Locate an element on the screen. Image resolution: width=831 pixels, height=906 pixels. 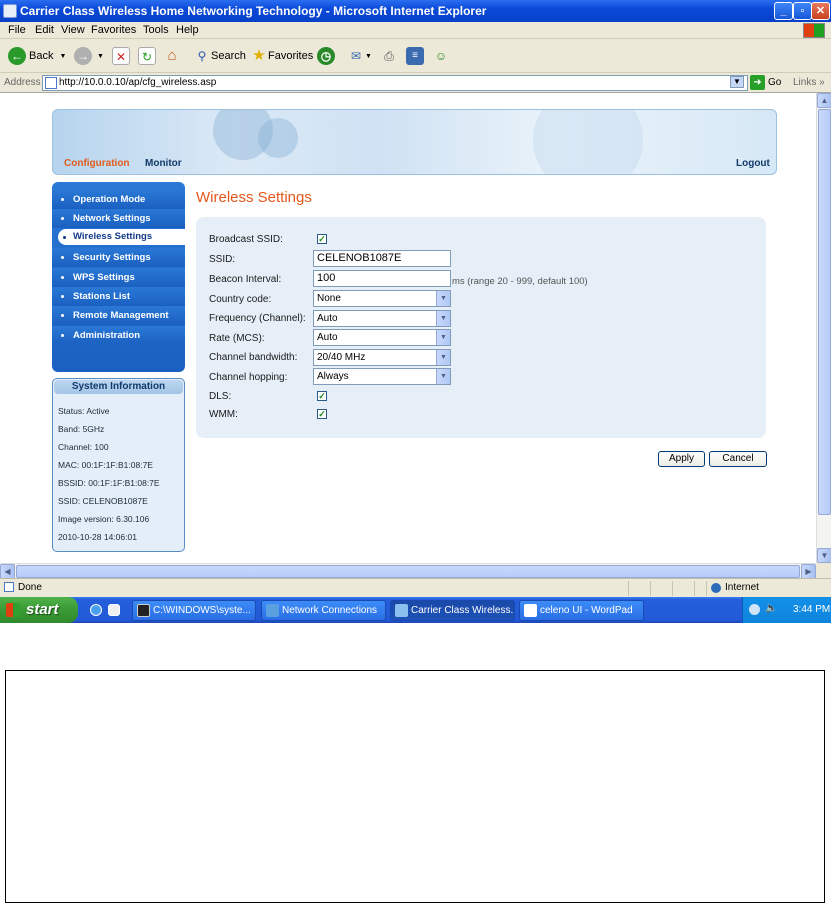
broadcast-ssid-checkbox: ✓ is located at coordinates (322, 239).